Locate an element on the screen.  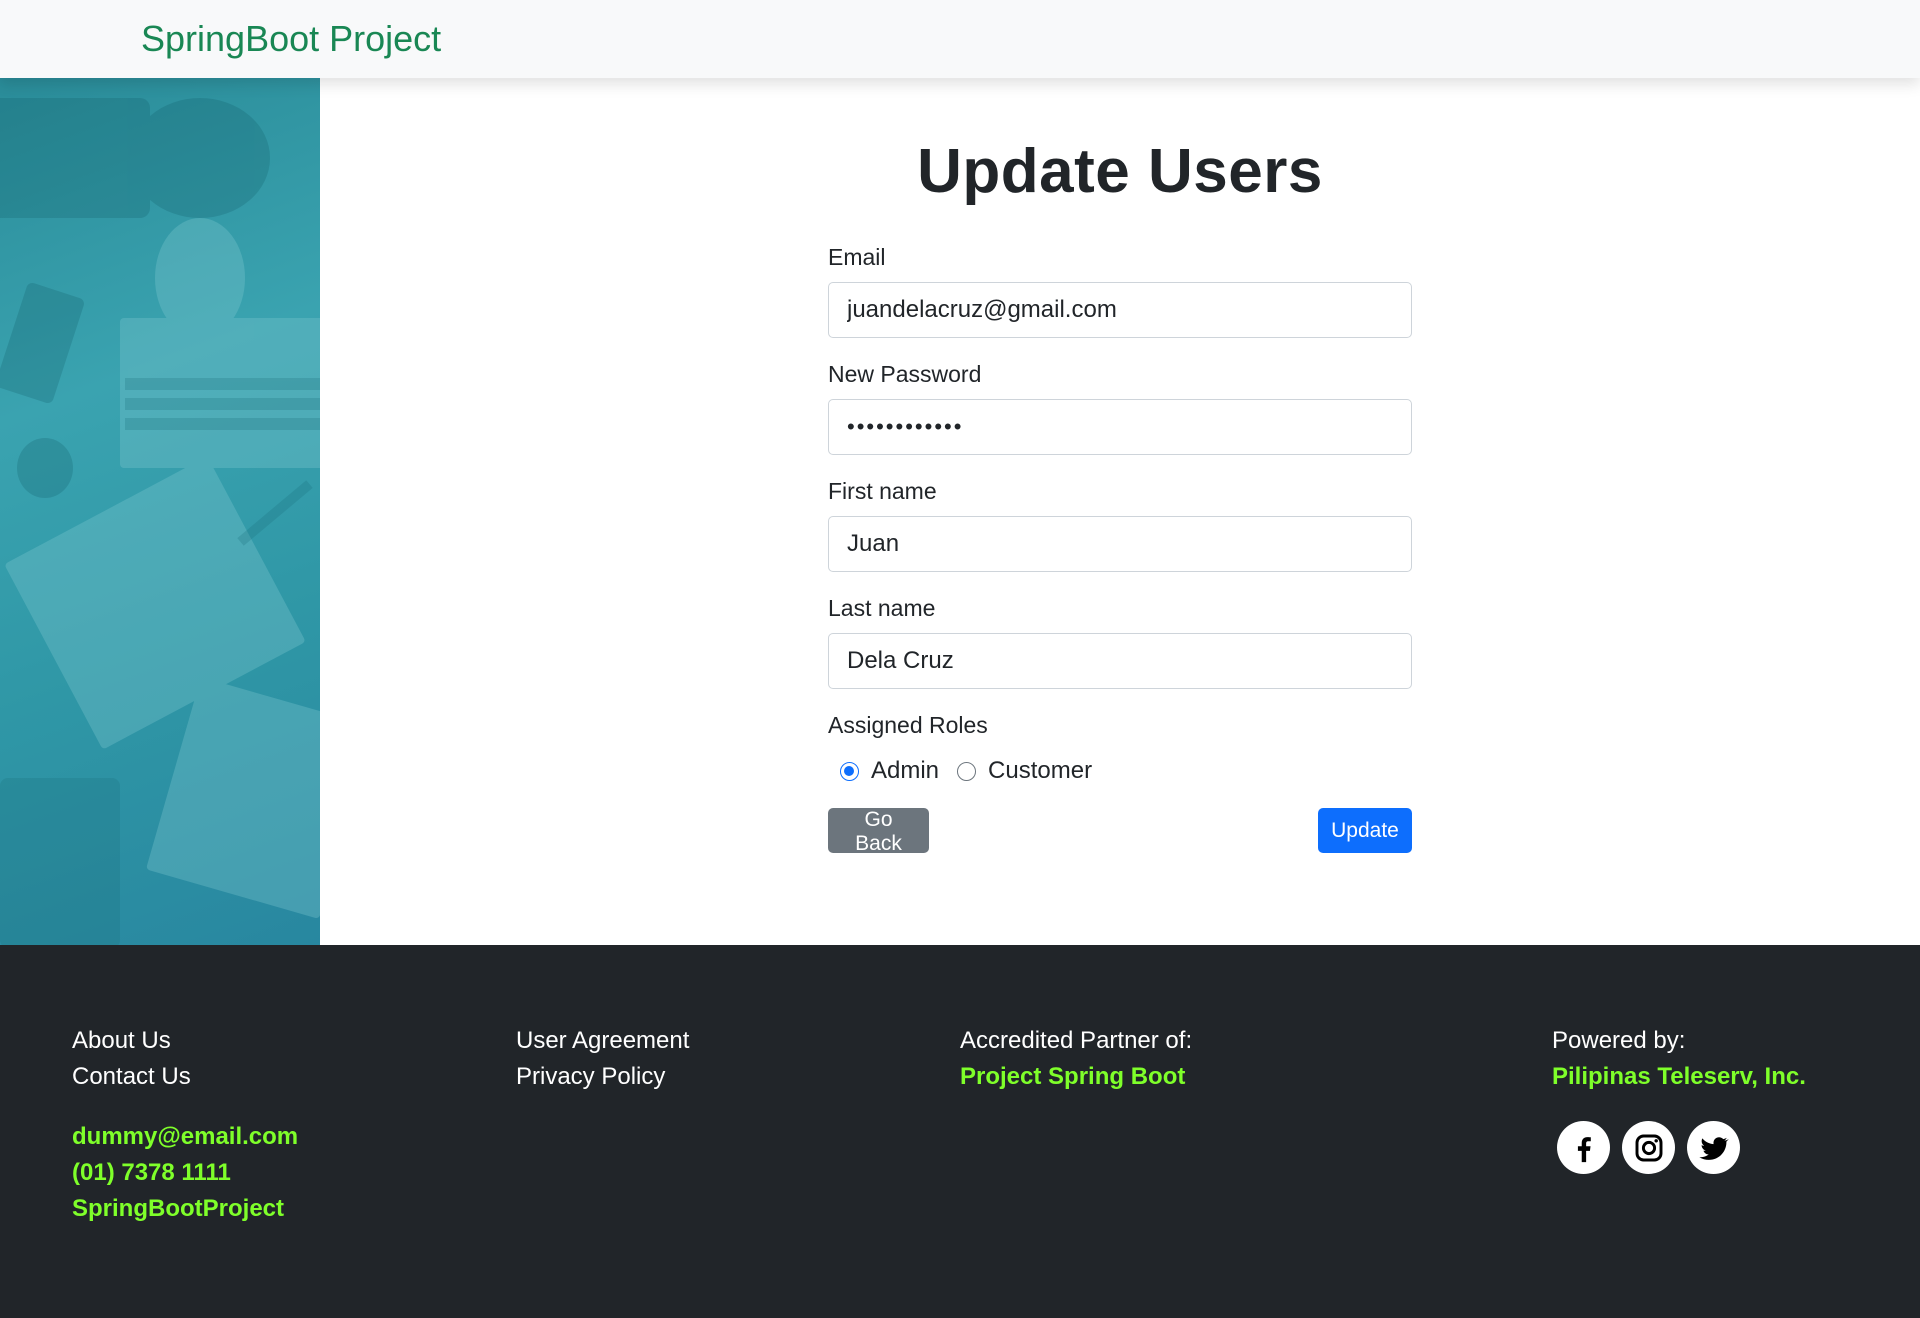
page-title: Update Users is located at coordinates (1120, 171).